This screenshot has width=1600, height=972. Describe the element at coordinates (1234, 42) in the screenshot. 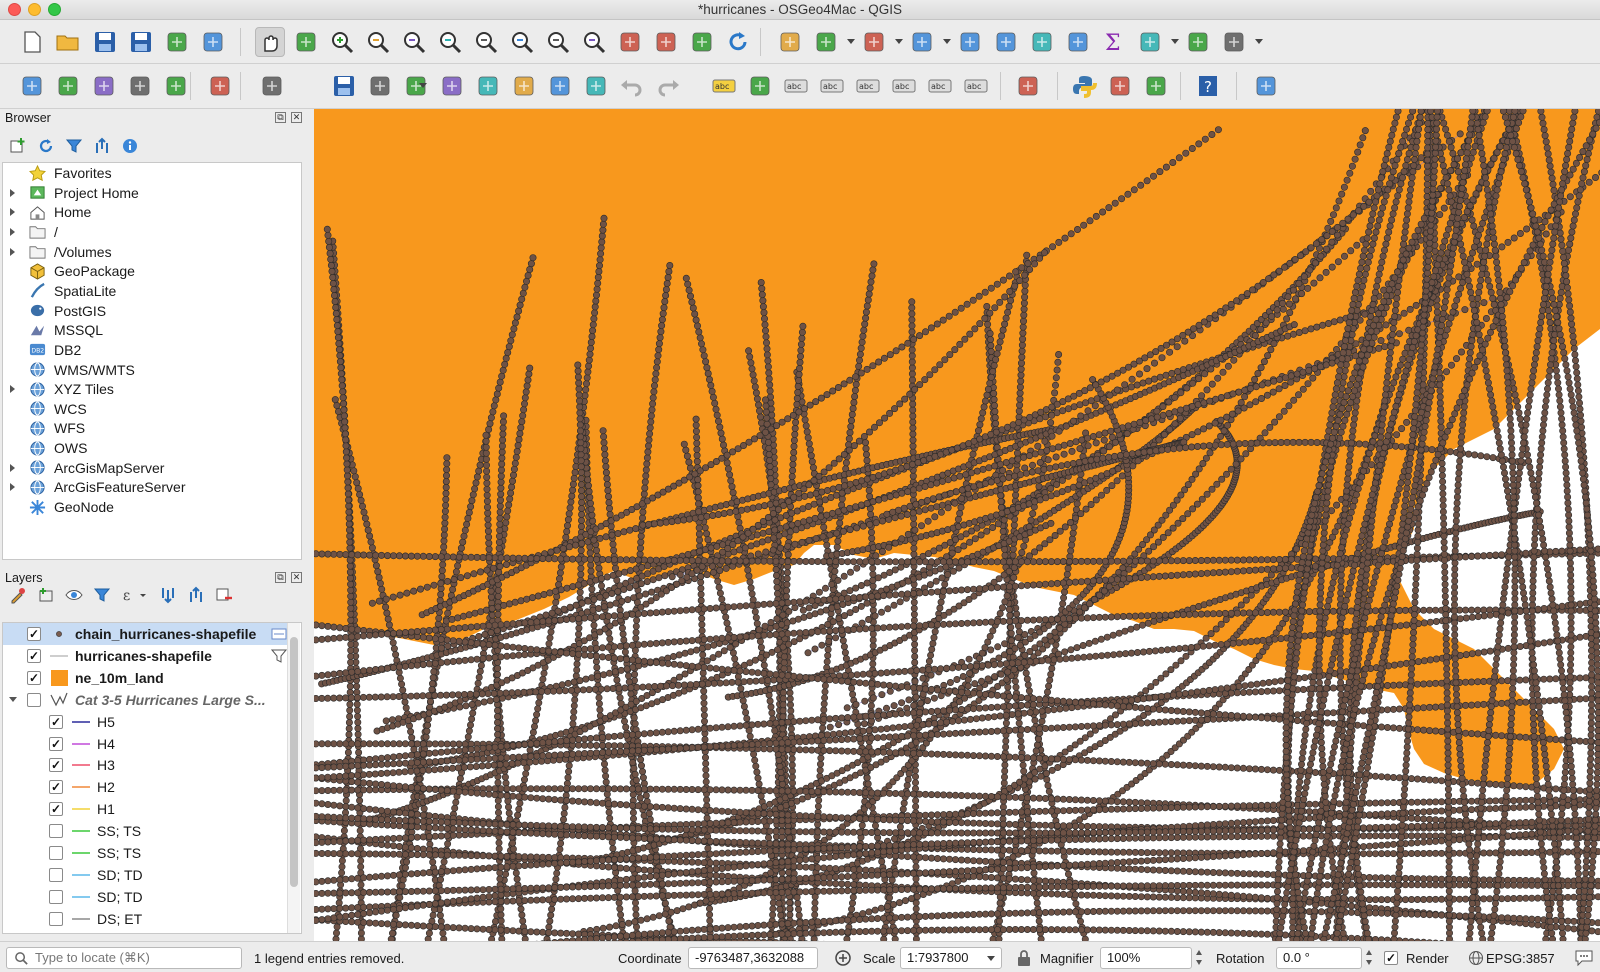

I see `text-annotation-icon` at that location.